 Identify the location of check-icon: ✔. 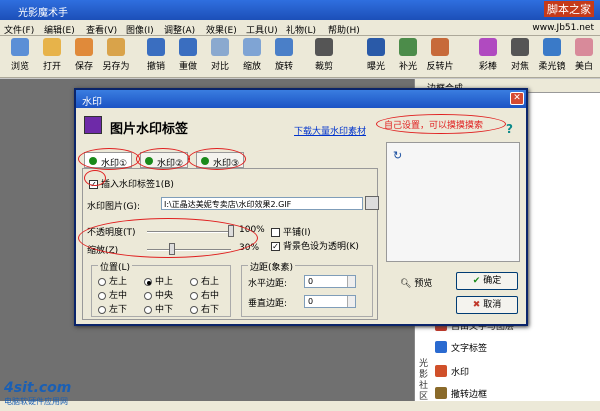
(476, 281).